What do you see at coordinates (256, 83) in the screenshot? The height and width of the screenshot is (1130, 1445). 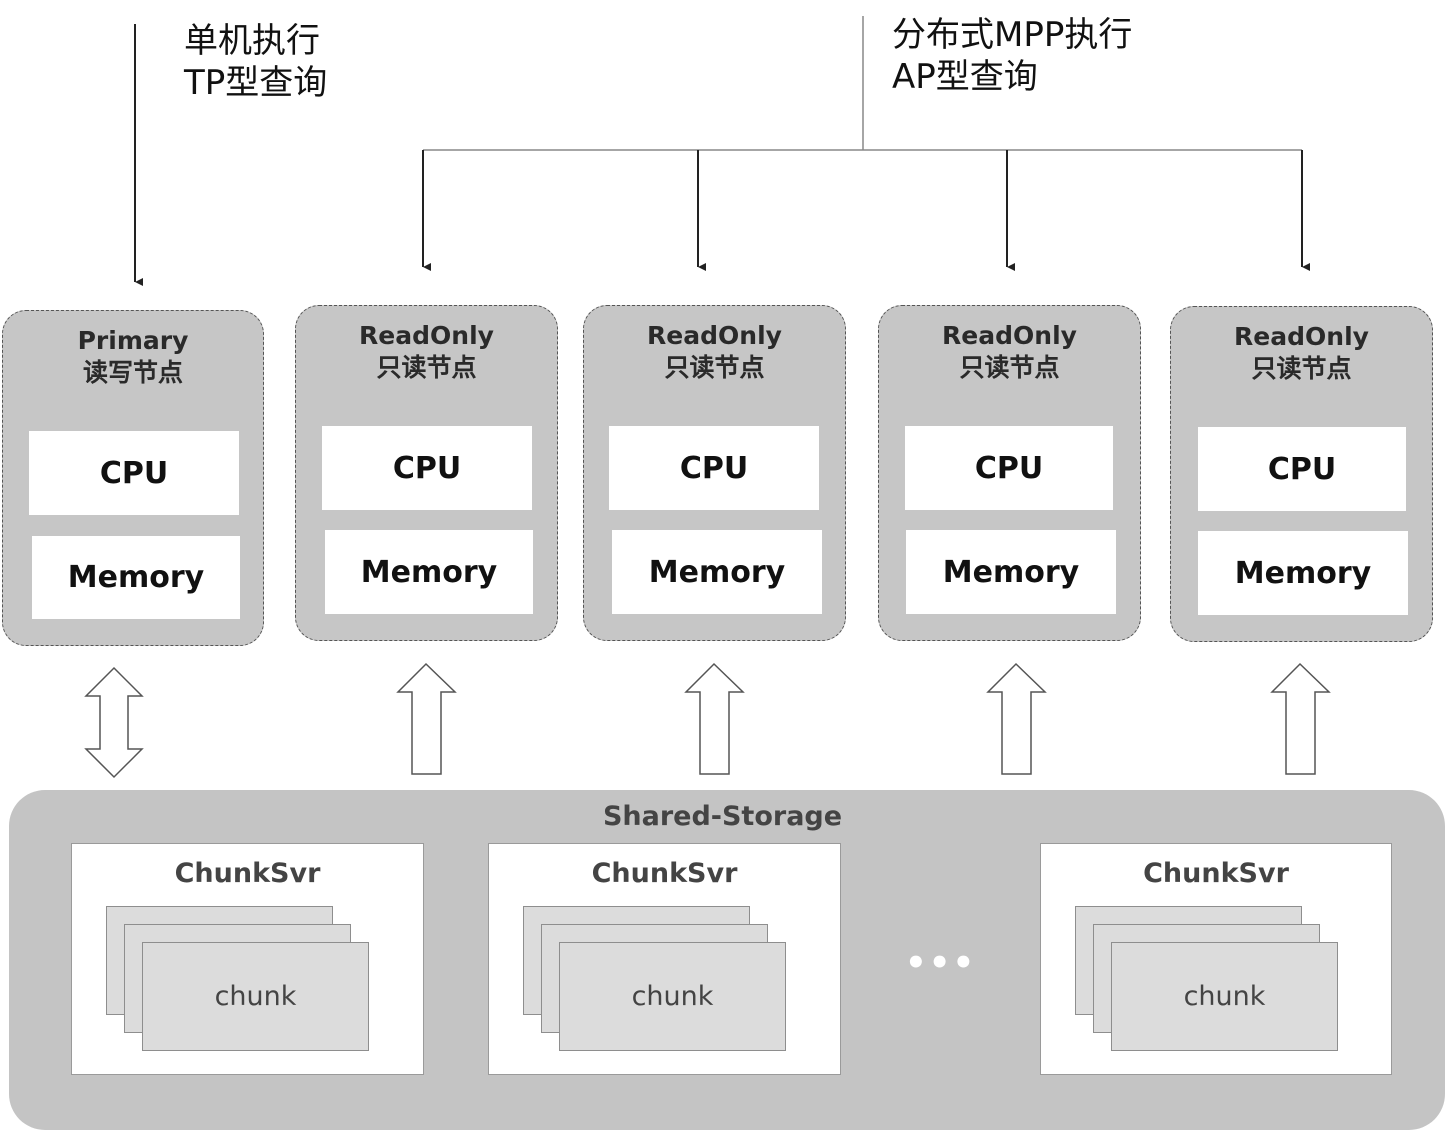 I see `tp-label-line2: TP型查询` at bounding box center [256, 83].